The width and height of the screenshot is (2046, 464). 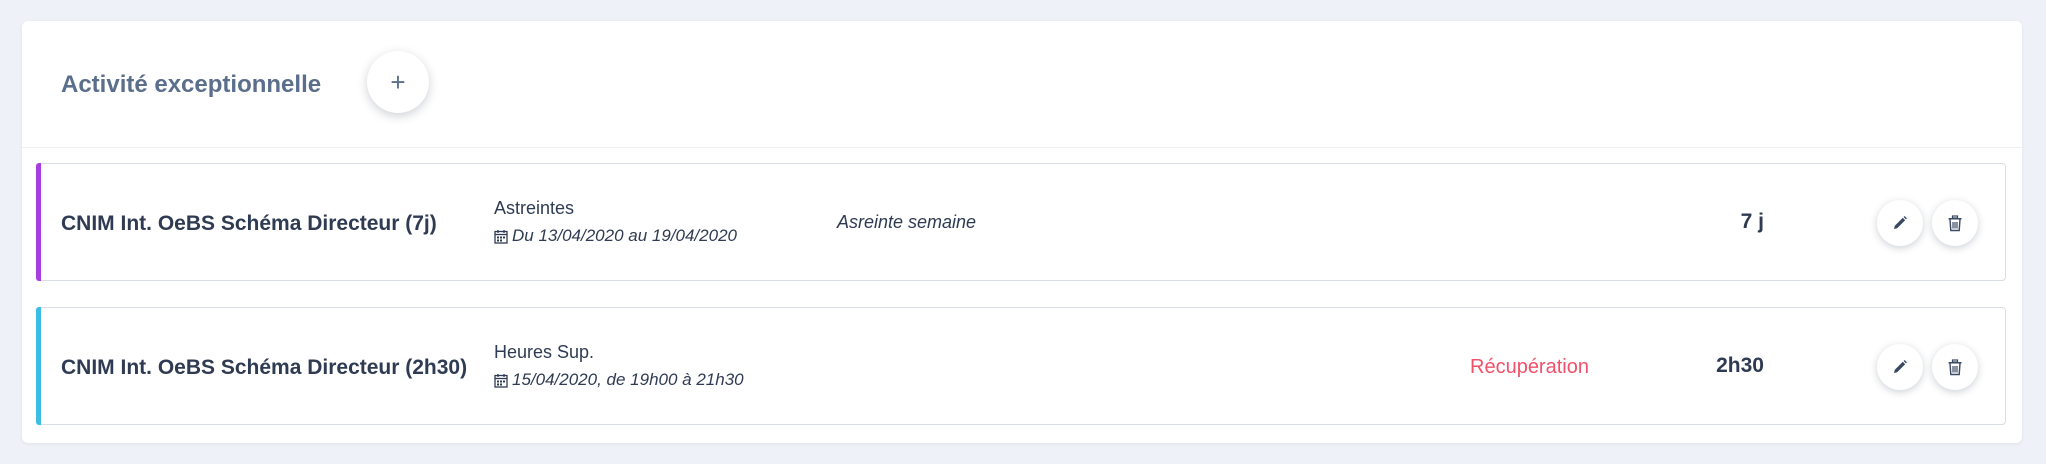 What do you see at coordinates (1752, 221) in the screenshot?
I see `row-duration: 7 j` at bounding box center [1752, 221].